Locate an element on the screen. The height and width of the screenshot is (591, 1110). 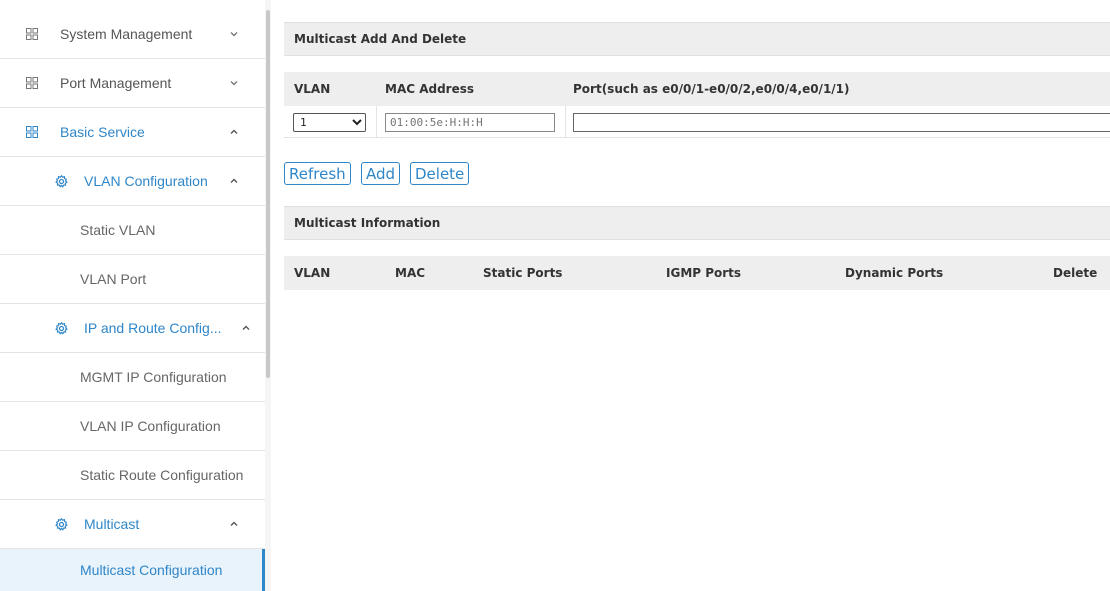
sidebar-item-mgmt-ip-configuration: MGMT IP Configuration is located at coordinates (132, 377).